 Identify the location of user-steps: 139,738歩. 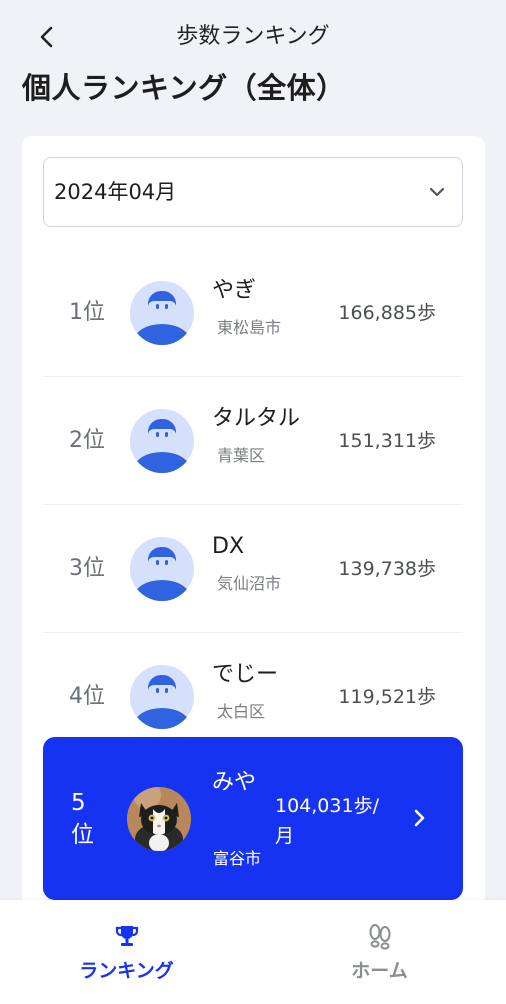
(387, 569).